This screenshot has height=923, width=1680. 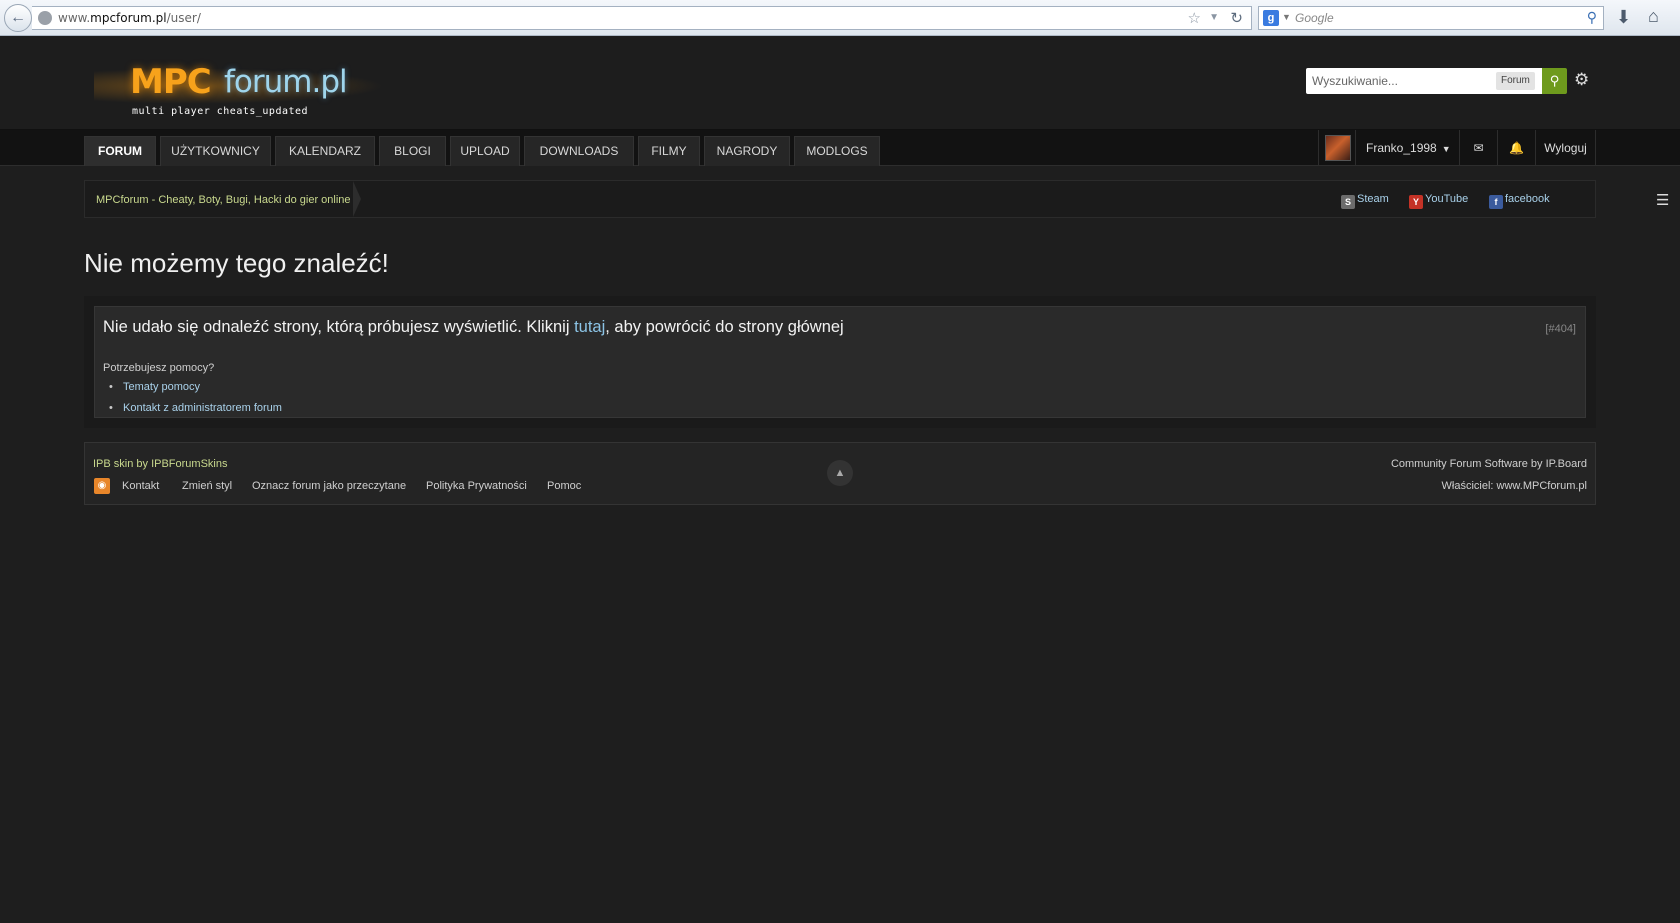 I want to click on username: Franko_1998, so click(x=1401, y=148).